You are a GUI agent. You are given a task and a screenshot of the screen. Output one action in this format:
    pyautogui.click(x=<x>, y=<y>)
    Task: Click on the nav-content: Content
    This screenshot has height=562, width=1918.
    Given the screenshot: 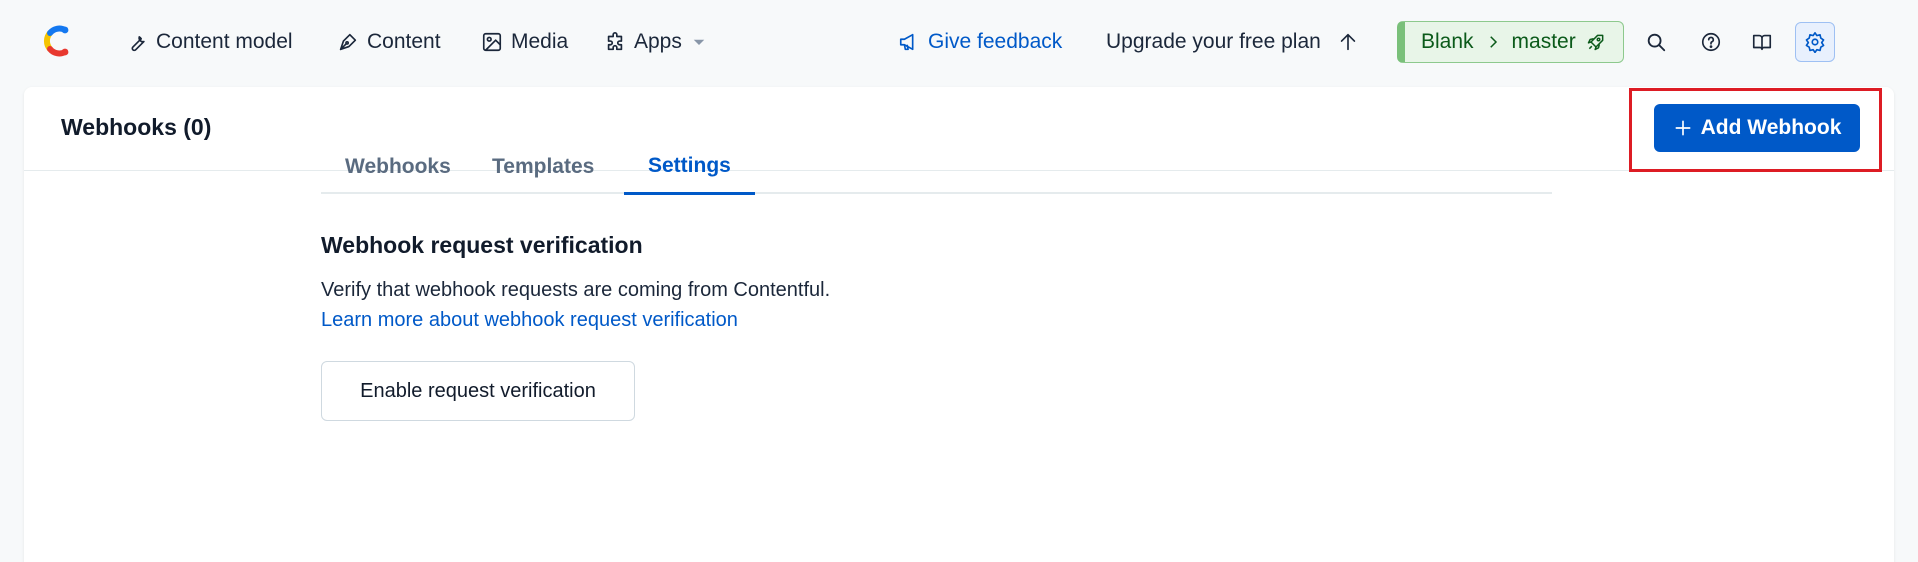 What is the action you would take?
    pyautogui.click(x=389, y=42)
    